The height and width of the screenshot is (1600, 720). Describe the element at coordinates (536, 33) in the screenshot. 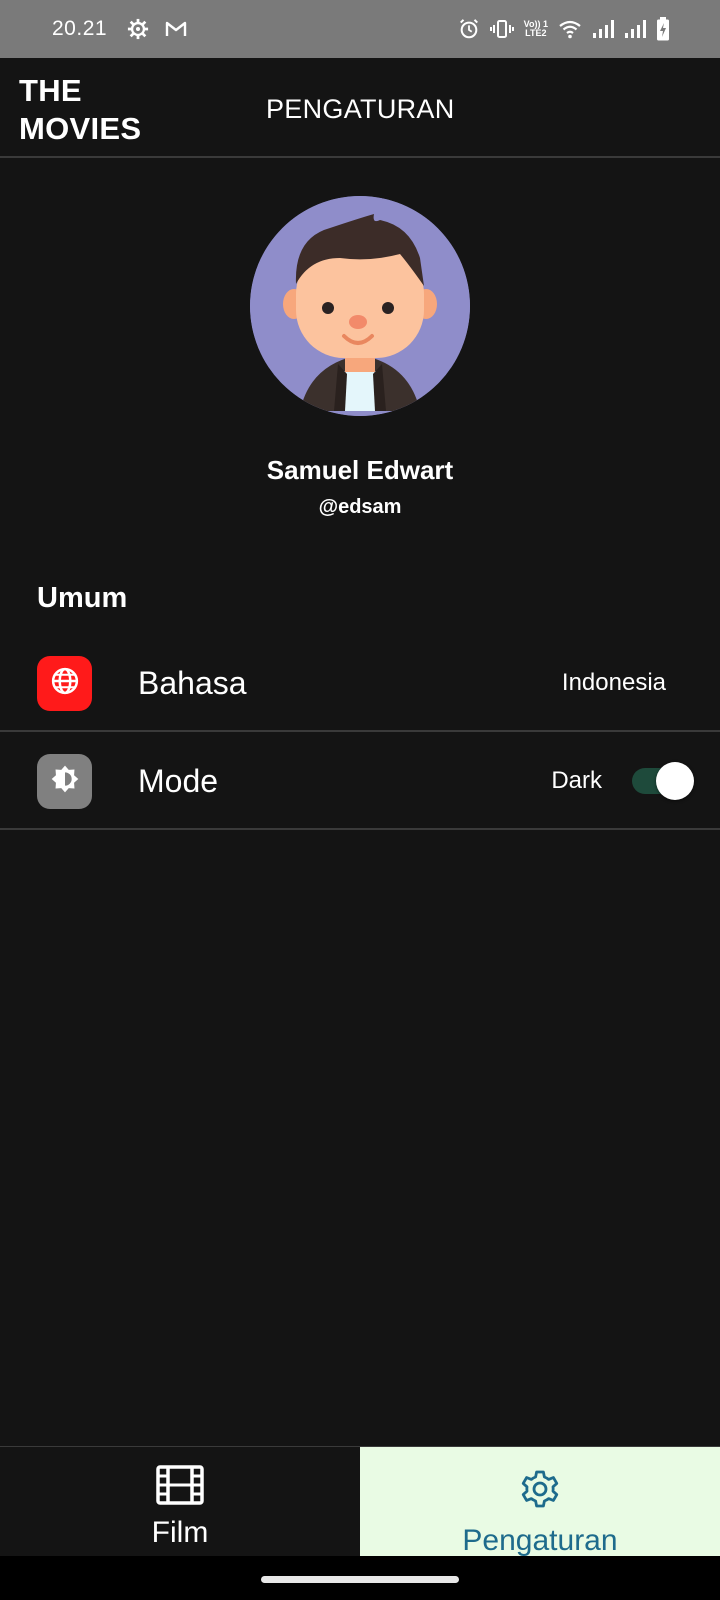

I see `lte-label: LTE2` at that location.